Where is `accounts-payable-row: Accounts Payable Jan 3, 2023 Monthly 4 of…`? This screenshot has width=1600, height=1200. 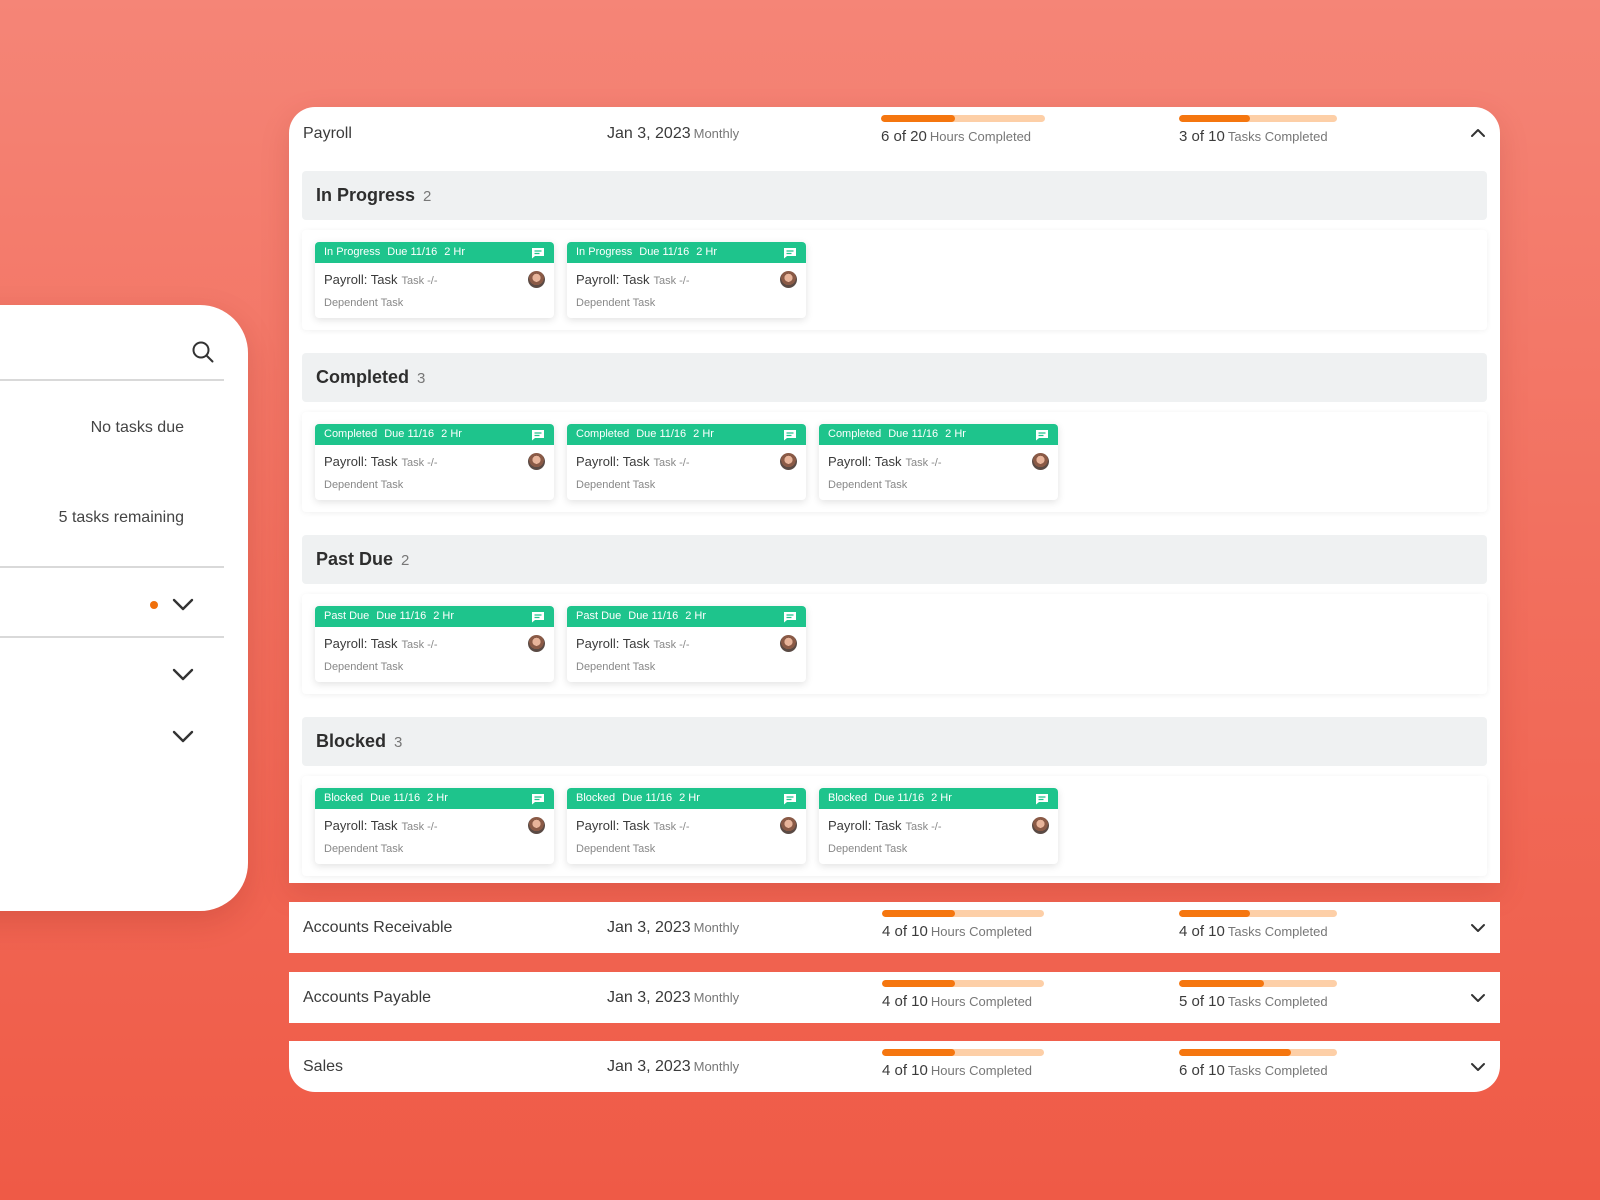 accounts-payable-row: Accounts Payable Jan 3, 2023 Monthly 4 of… is located at coordinates (894, 997).